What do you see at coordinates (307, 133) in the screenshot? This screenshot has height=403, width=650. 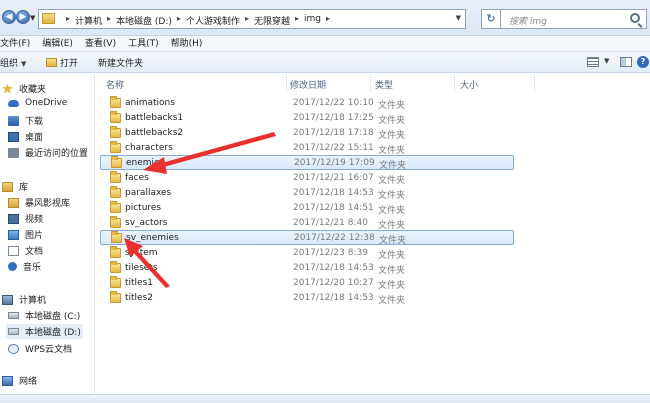 I see `file-row: battlebacks2 2017/12/18 17:18 文件夹` at bounding box center [307, 133].